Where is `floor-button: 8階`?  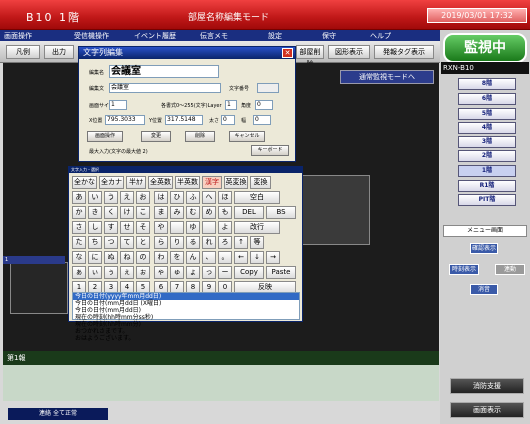
floor-button: 8階 is located at coordinates (487, 84).